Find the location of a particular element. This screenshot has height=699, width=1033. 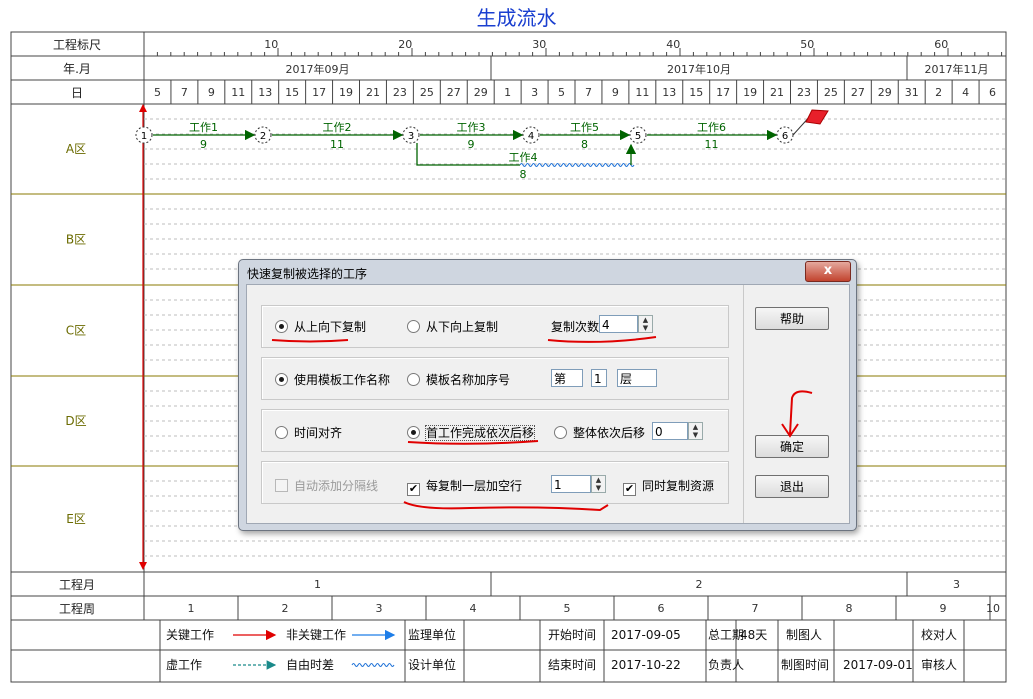

seq-input: 1 is located at coordinates (599, 378).